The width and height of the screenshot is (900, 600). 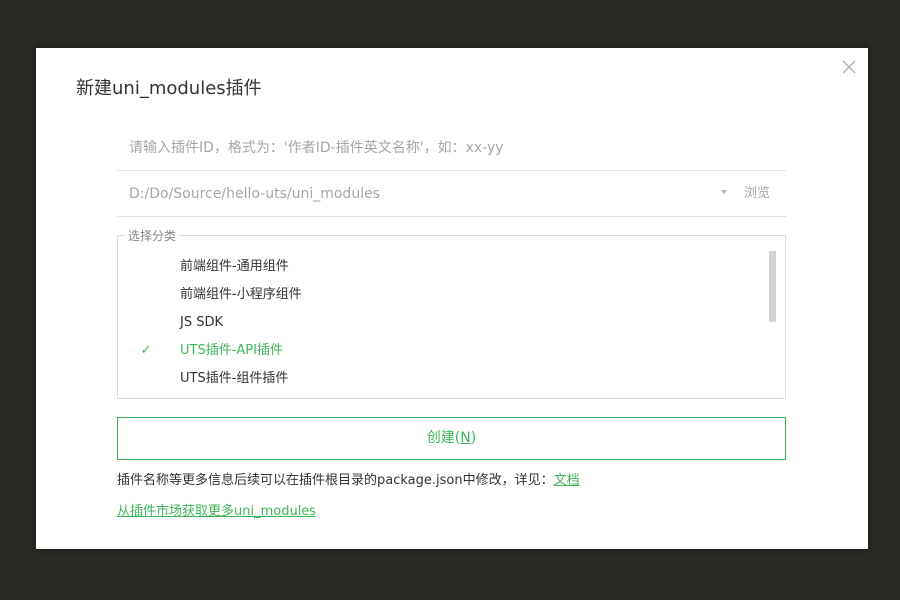 I want to click on category-item-frontend-common: 前端组件-通用组件, so click(x=438, y=267).